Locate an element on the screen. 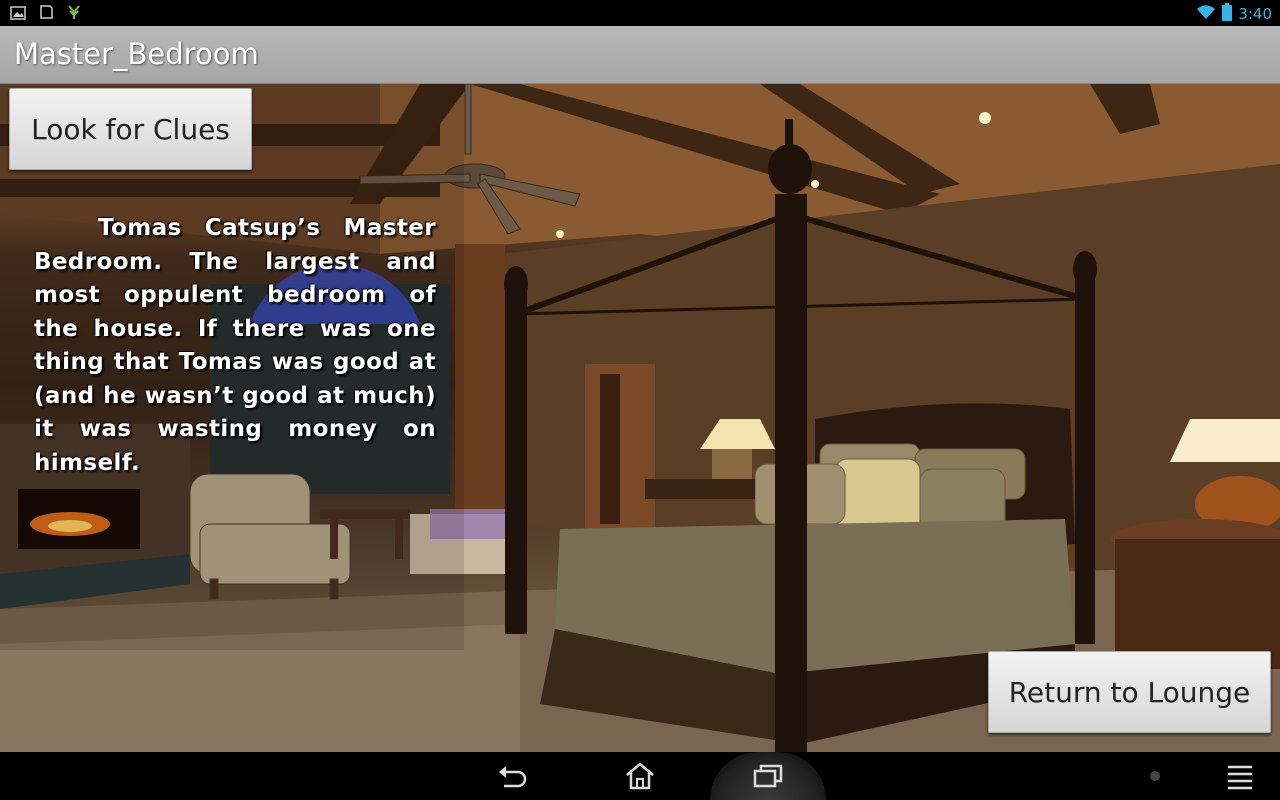 The width and height of the screenshot is (1280, 800). page-title: Master_Bedroom is located at coordinates (136, 54).